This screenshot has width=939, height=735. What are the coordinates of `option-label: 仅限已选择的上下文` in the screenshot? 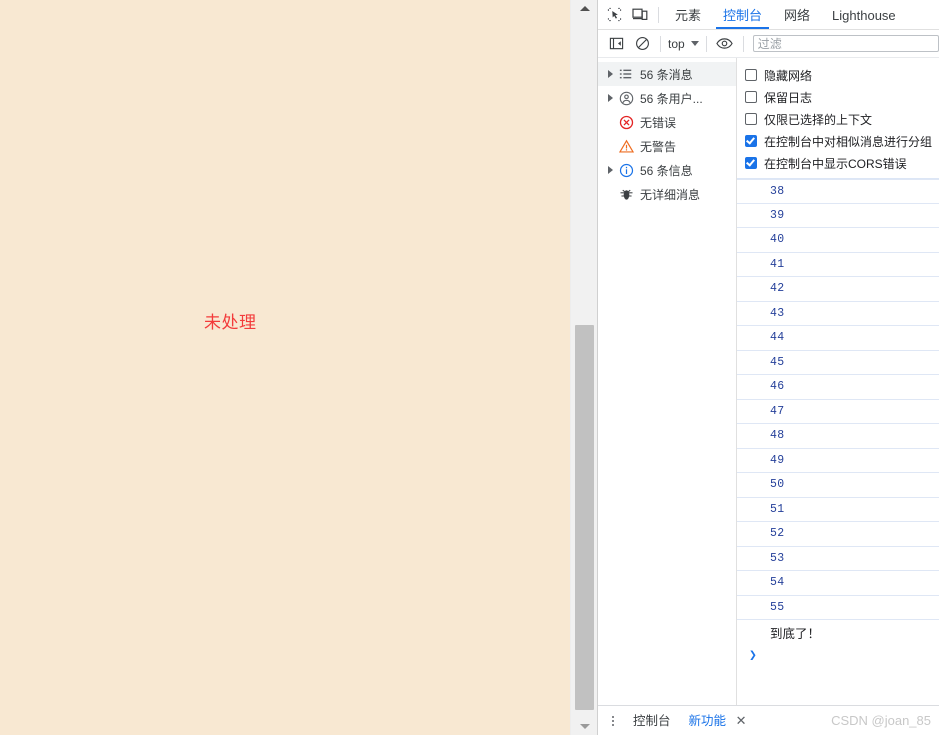 It's located at (818, 119).